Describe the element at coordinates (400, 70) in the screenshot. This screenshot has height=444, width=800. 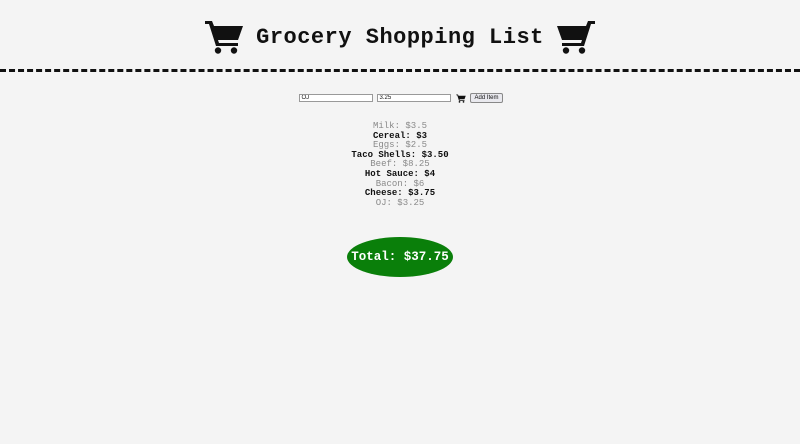
I see `dashed-divider` at that location.